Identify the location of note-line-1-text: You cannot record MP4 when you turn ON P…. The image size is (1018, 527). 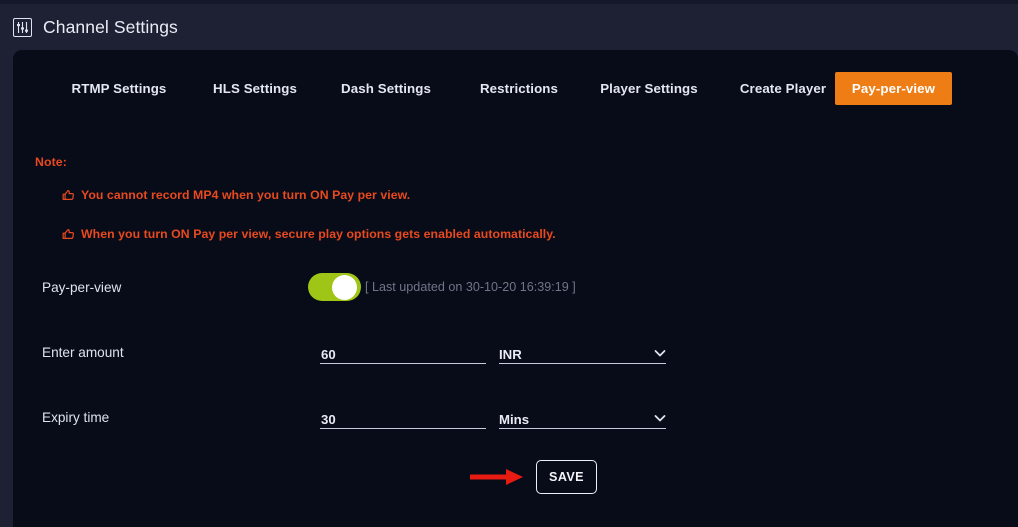
(246, 195).